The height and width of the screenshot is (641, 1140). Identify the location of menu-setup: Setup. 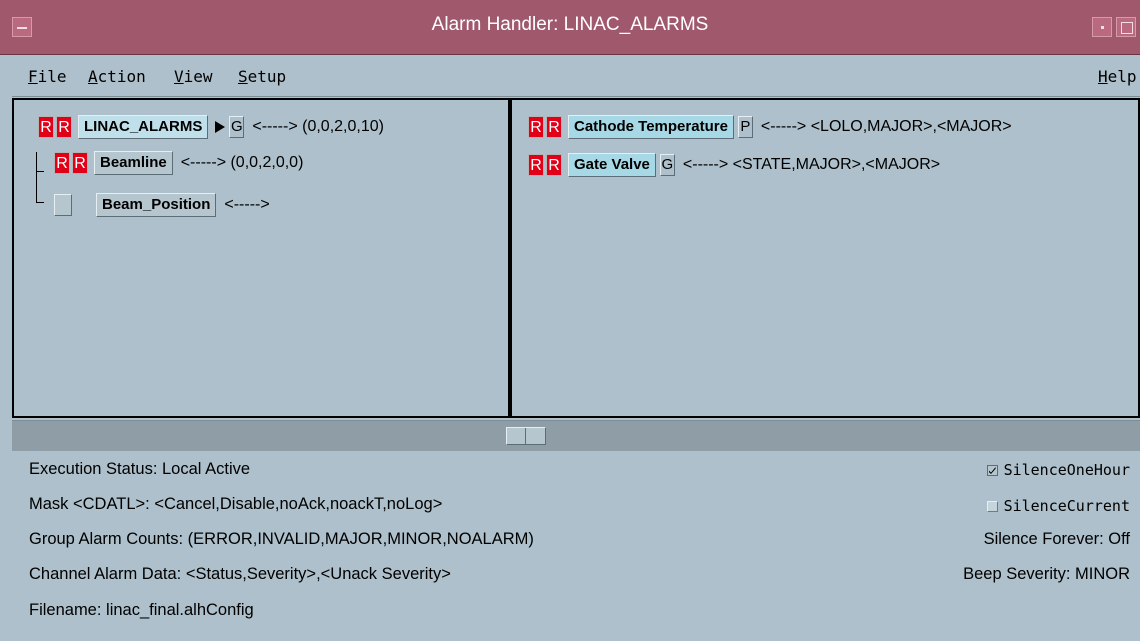
(262, 76).